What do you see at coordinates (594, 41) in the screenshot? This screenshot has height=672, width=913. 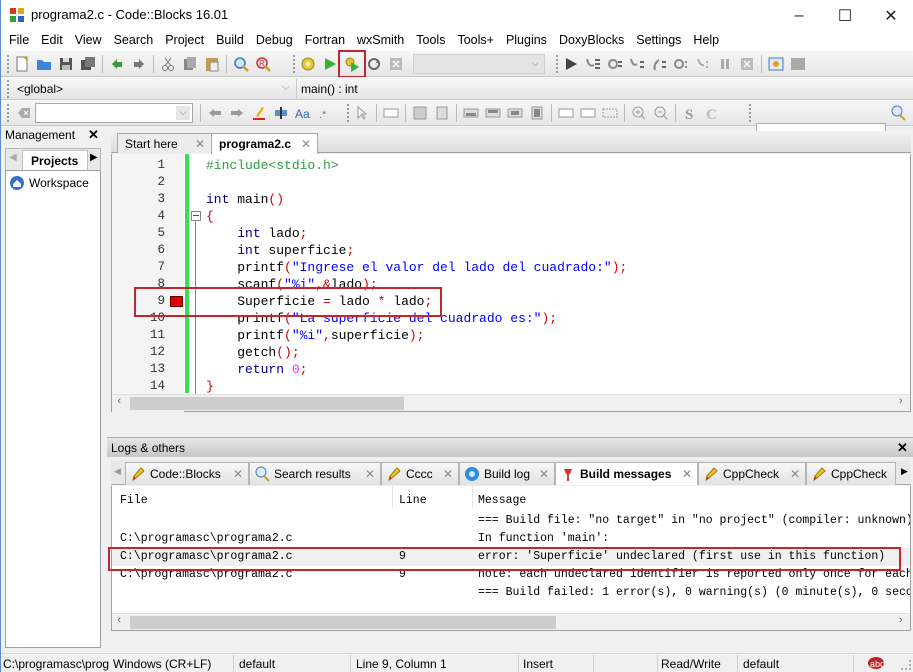 I see `menu-doxyblocks: DoxyBlocks` at bounding box center [594, 41].